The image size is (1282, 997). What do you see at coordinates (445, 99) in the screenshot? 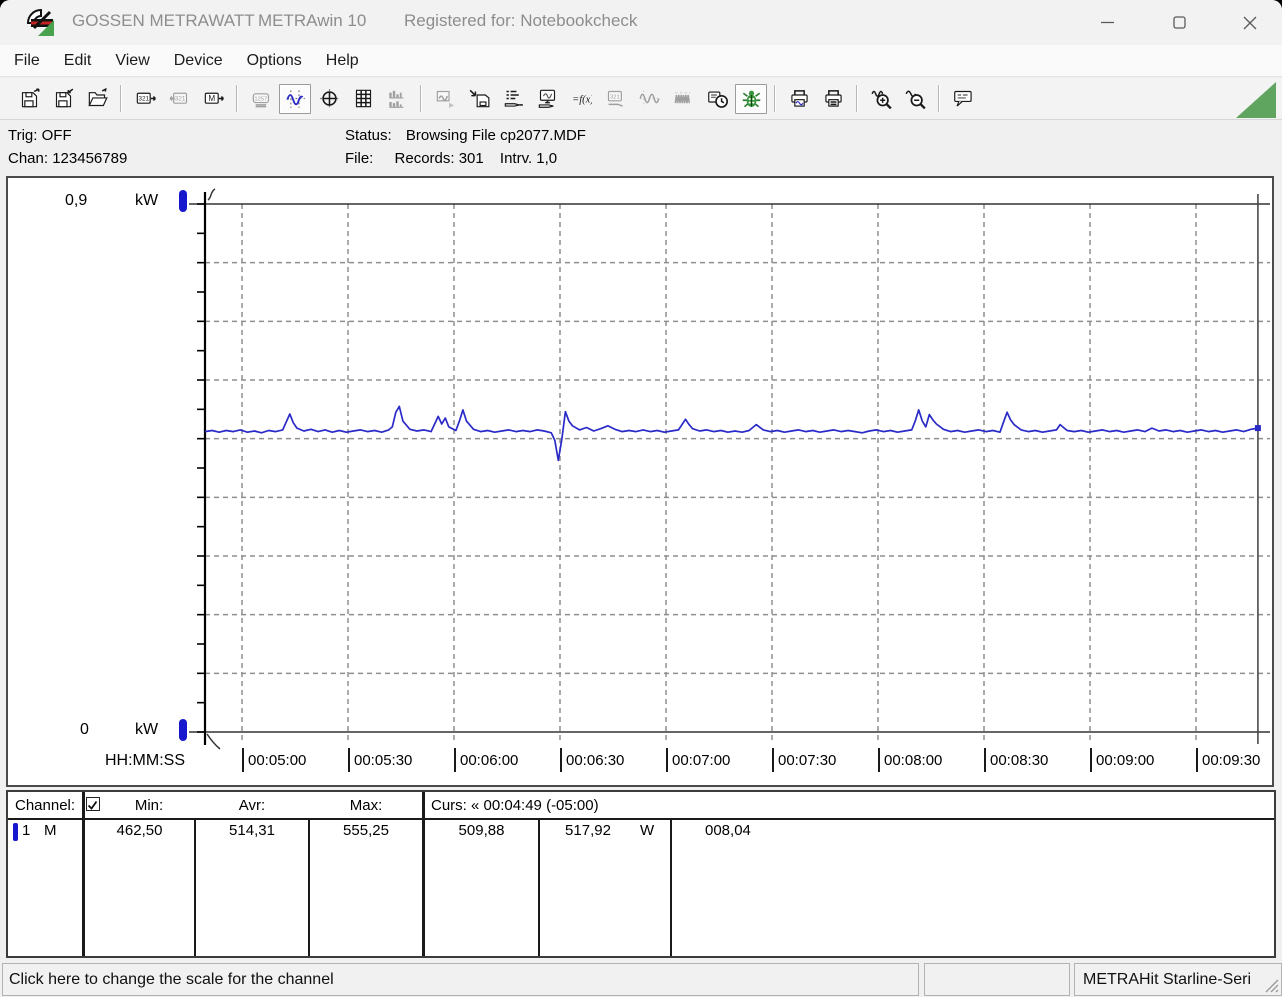
I see `export-picture-icon` at bounding box center [445, 99].